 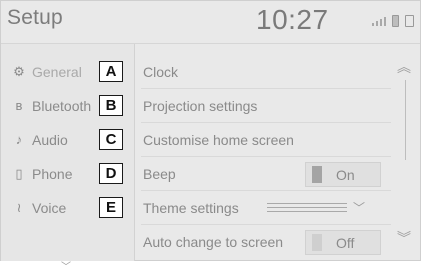 I want to click on sidebar-item-label: Audio, so click(x=50, y=140).